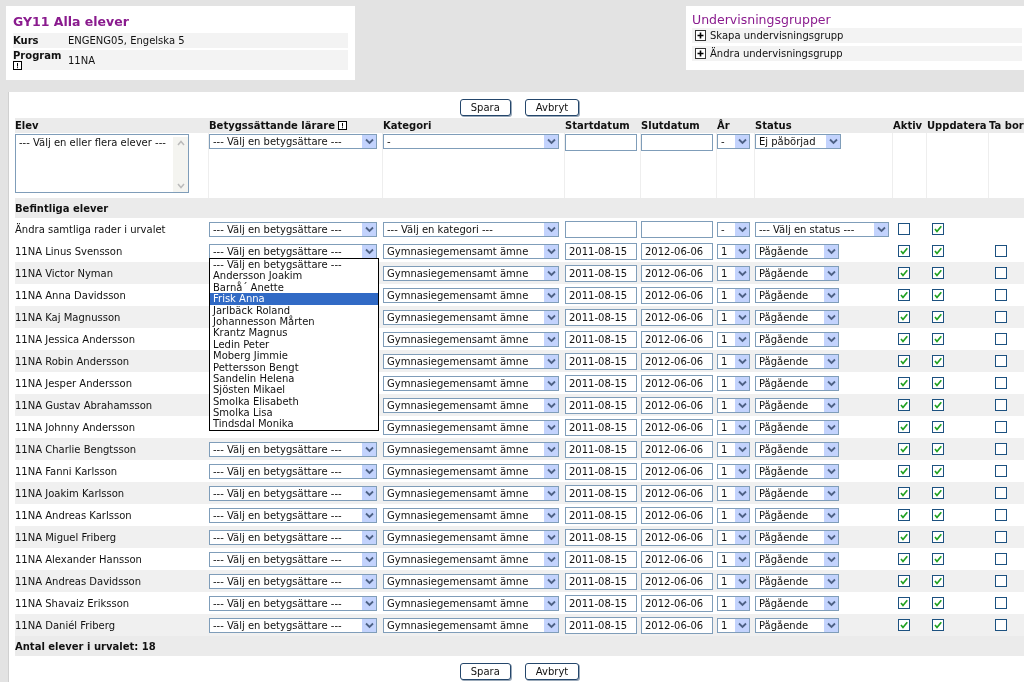 The height and width of the screenshot is (682, 1024). What do you see at coordinates (822, 229) in the screenshot?
I see `status-select: --- Välj en status ---` at bounding box center [822, 229].